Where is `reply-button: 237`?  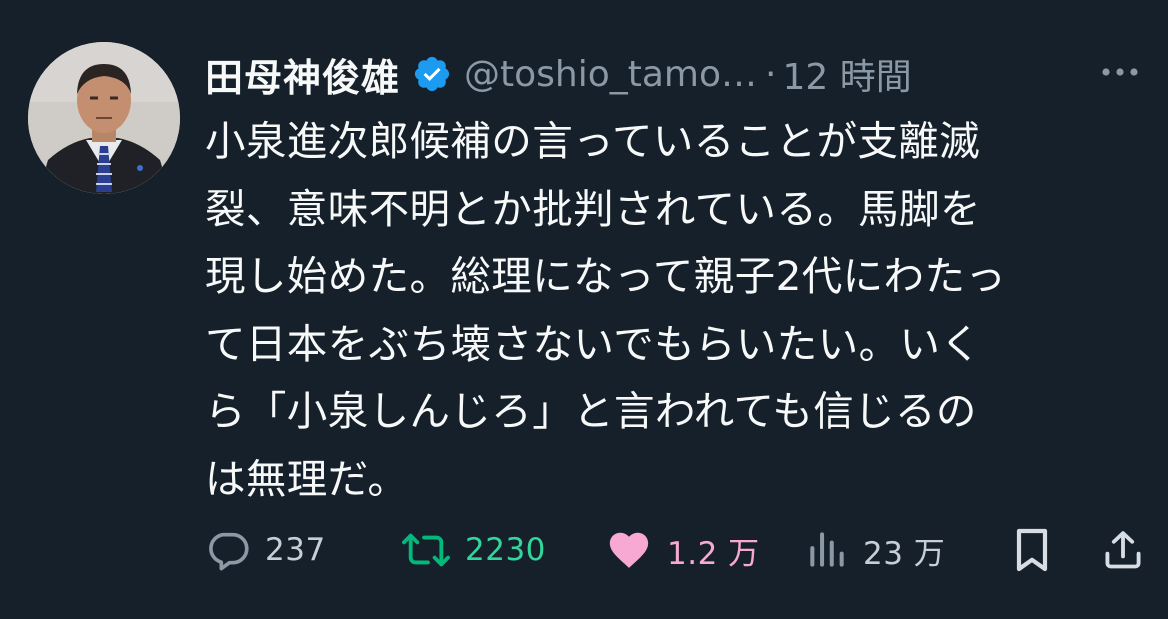
reply-button: 237 is located at coordinates (265, 550).